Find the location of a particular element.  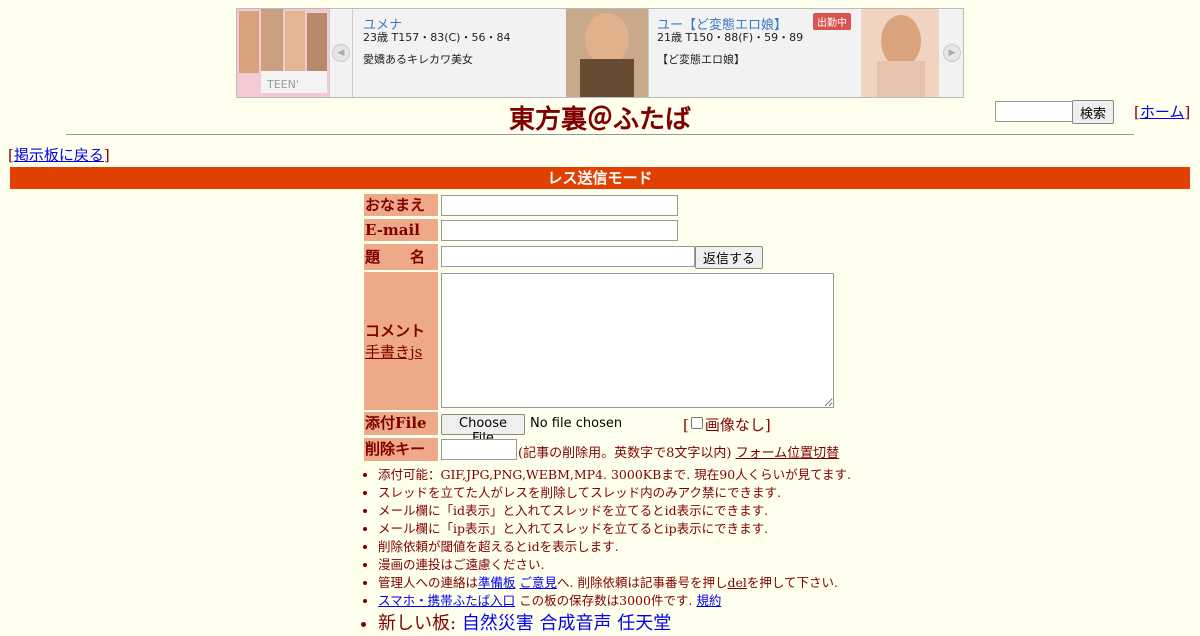

ad-prev-arrow: ◀ is located at coordinates (341, 53).